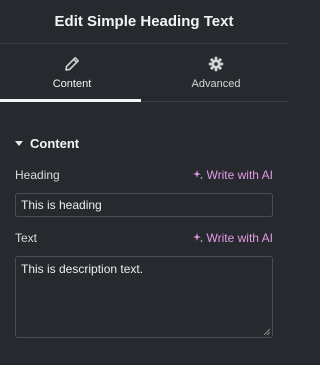  I want to click on pencil-icon, so click(72, 63).